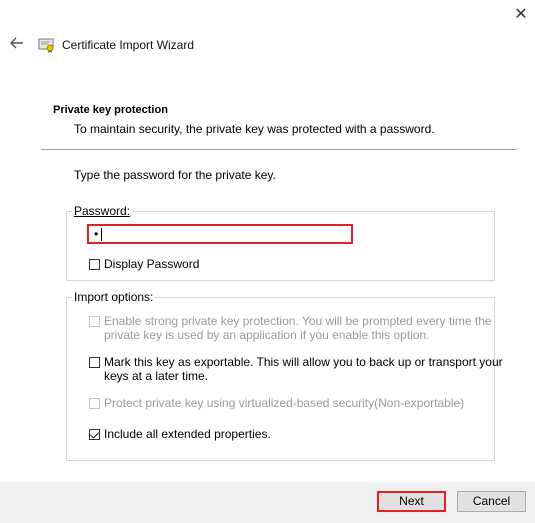 The height and width of the screenshot is (523, 535). I want to click on footer-bar, so click(267, 502).